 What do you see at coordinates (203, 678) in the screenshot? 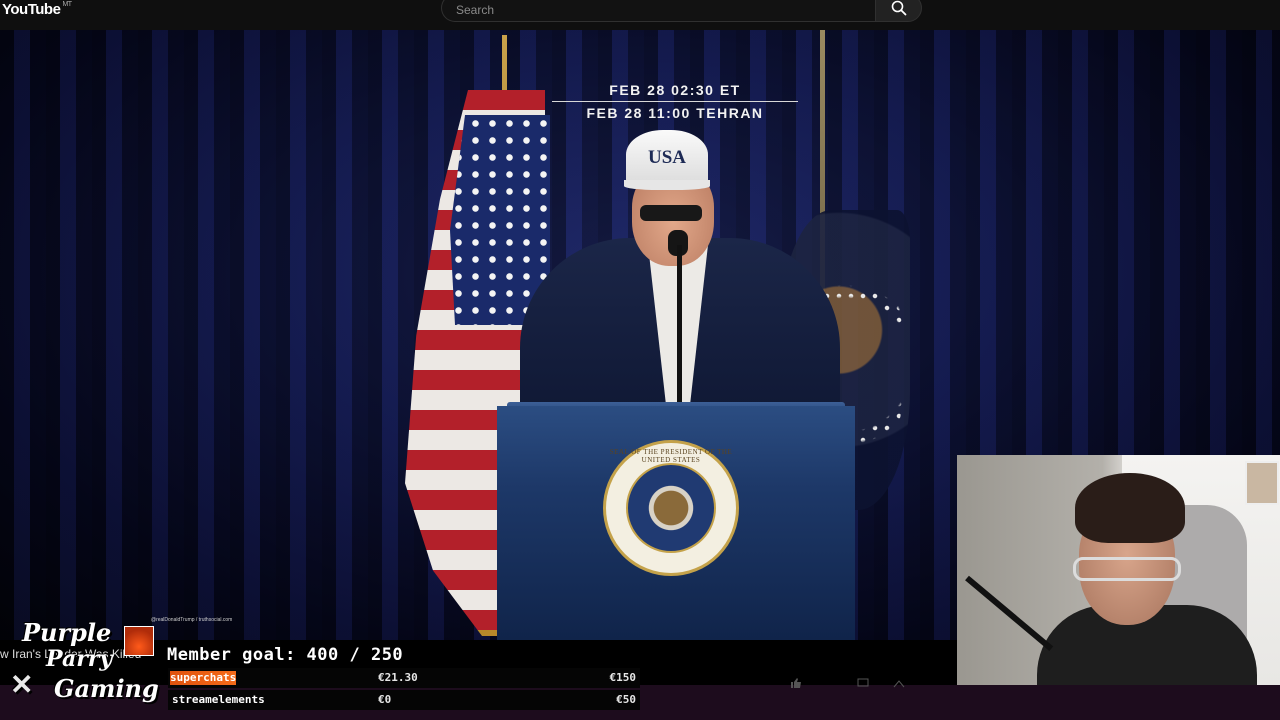
I see `donation-source: superchats` at bounding box center [203, 678].